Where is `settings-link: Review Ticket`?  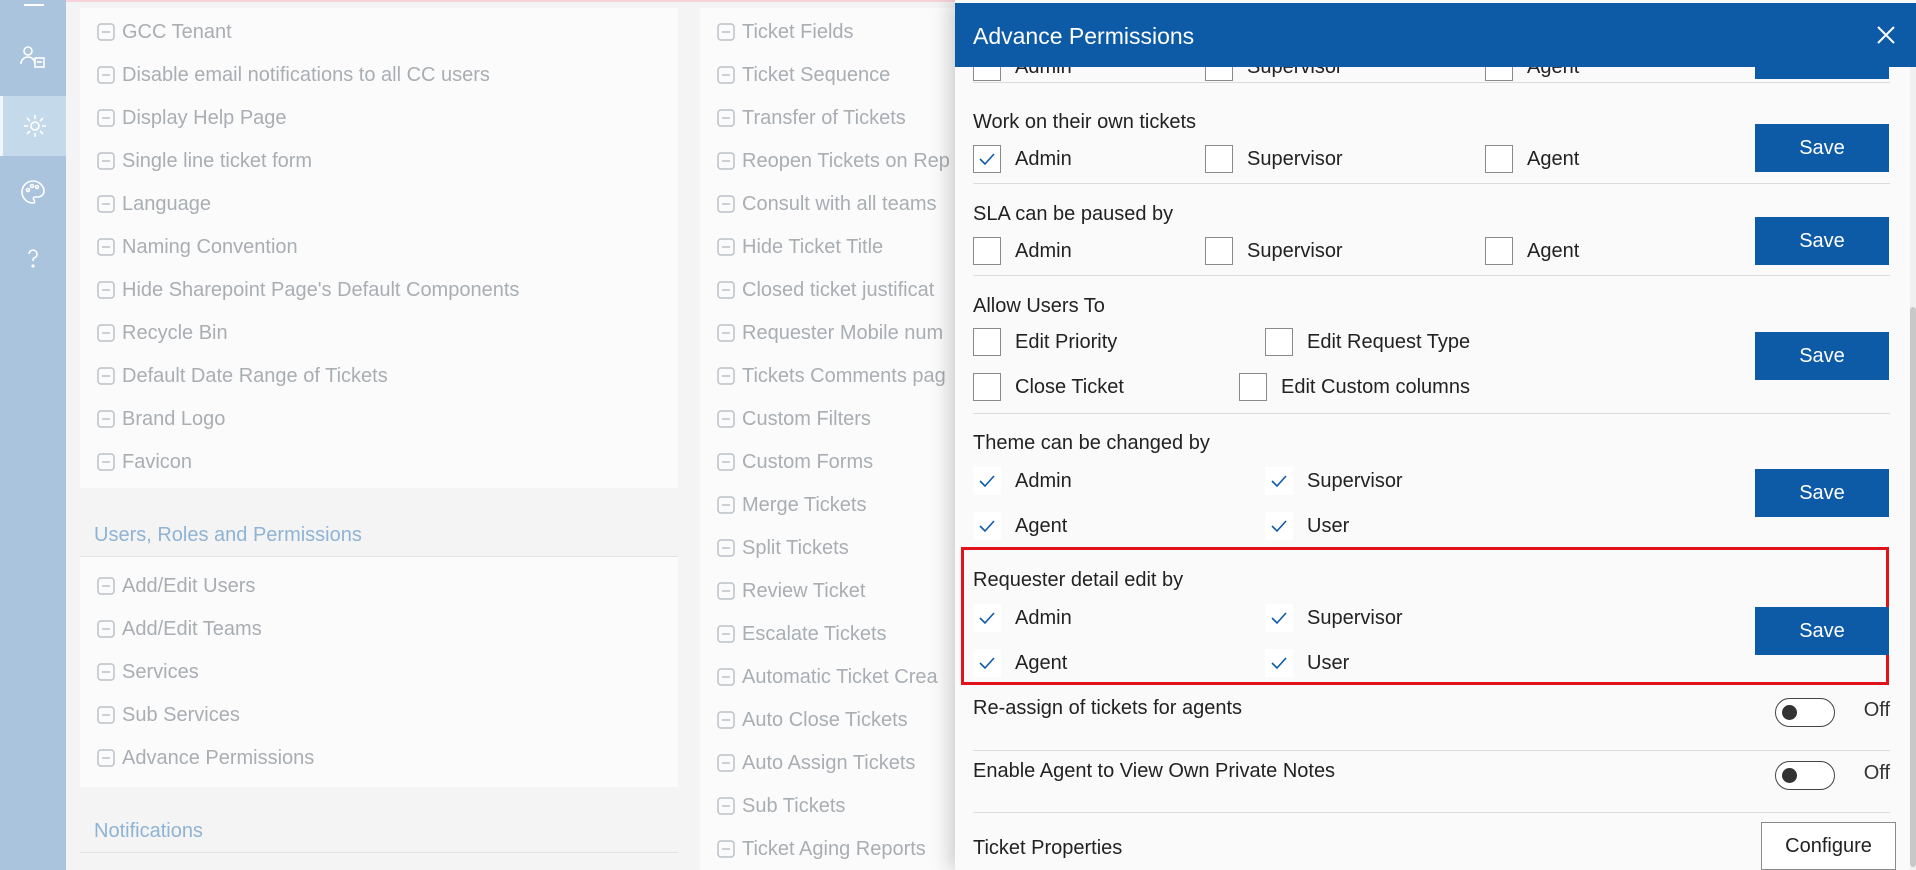 settings-link: Review Ticket is located at coordinates (789, 591).